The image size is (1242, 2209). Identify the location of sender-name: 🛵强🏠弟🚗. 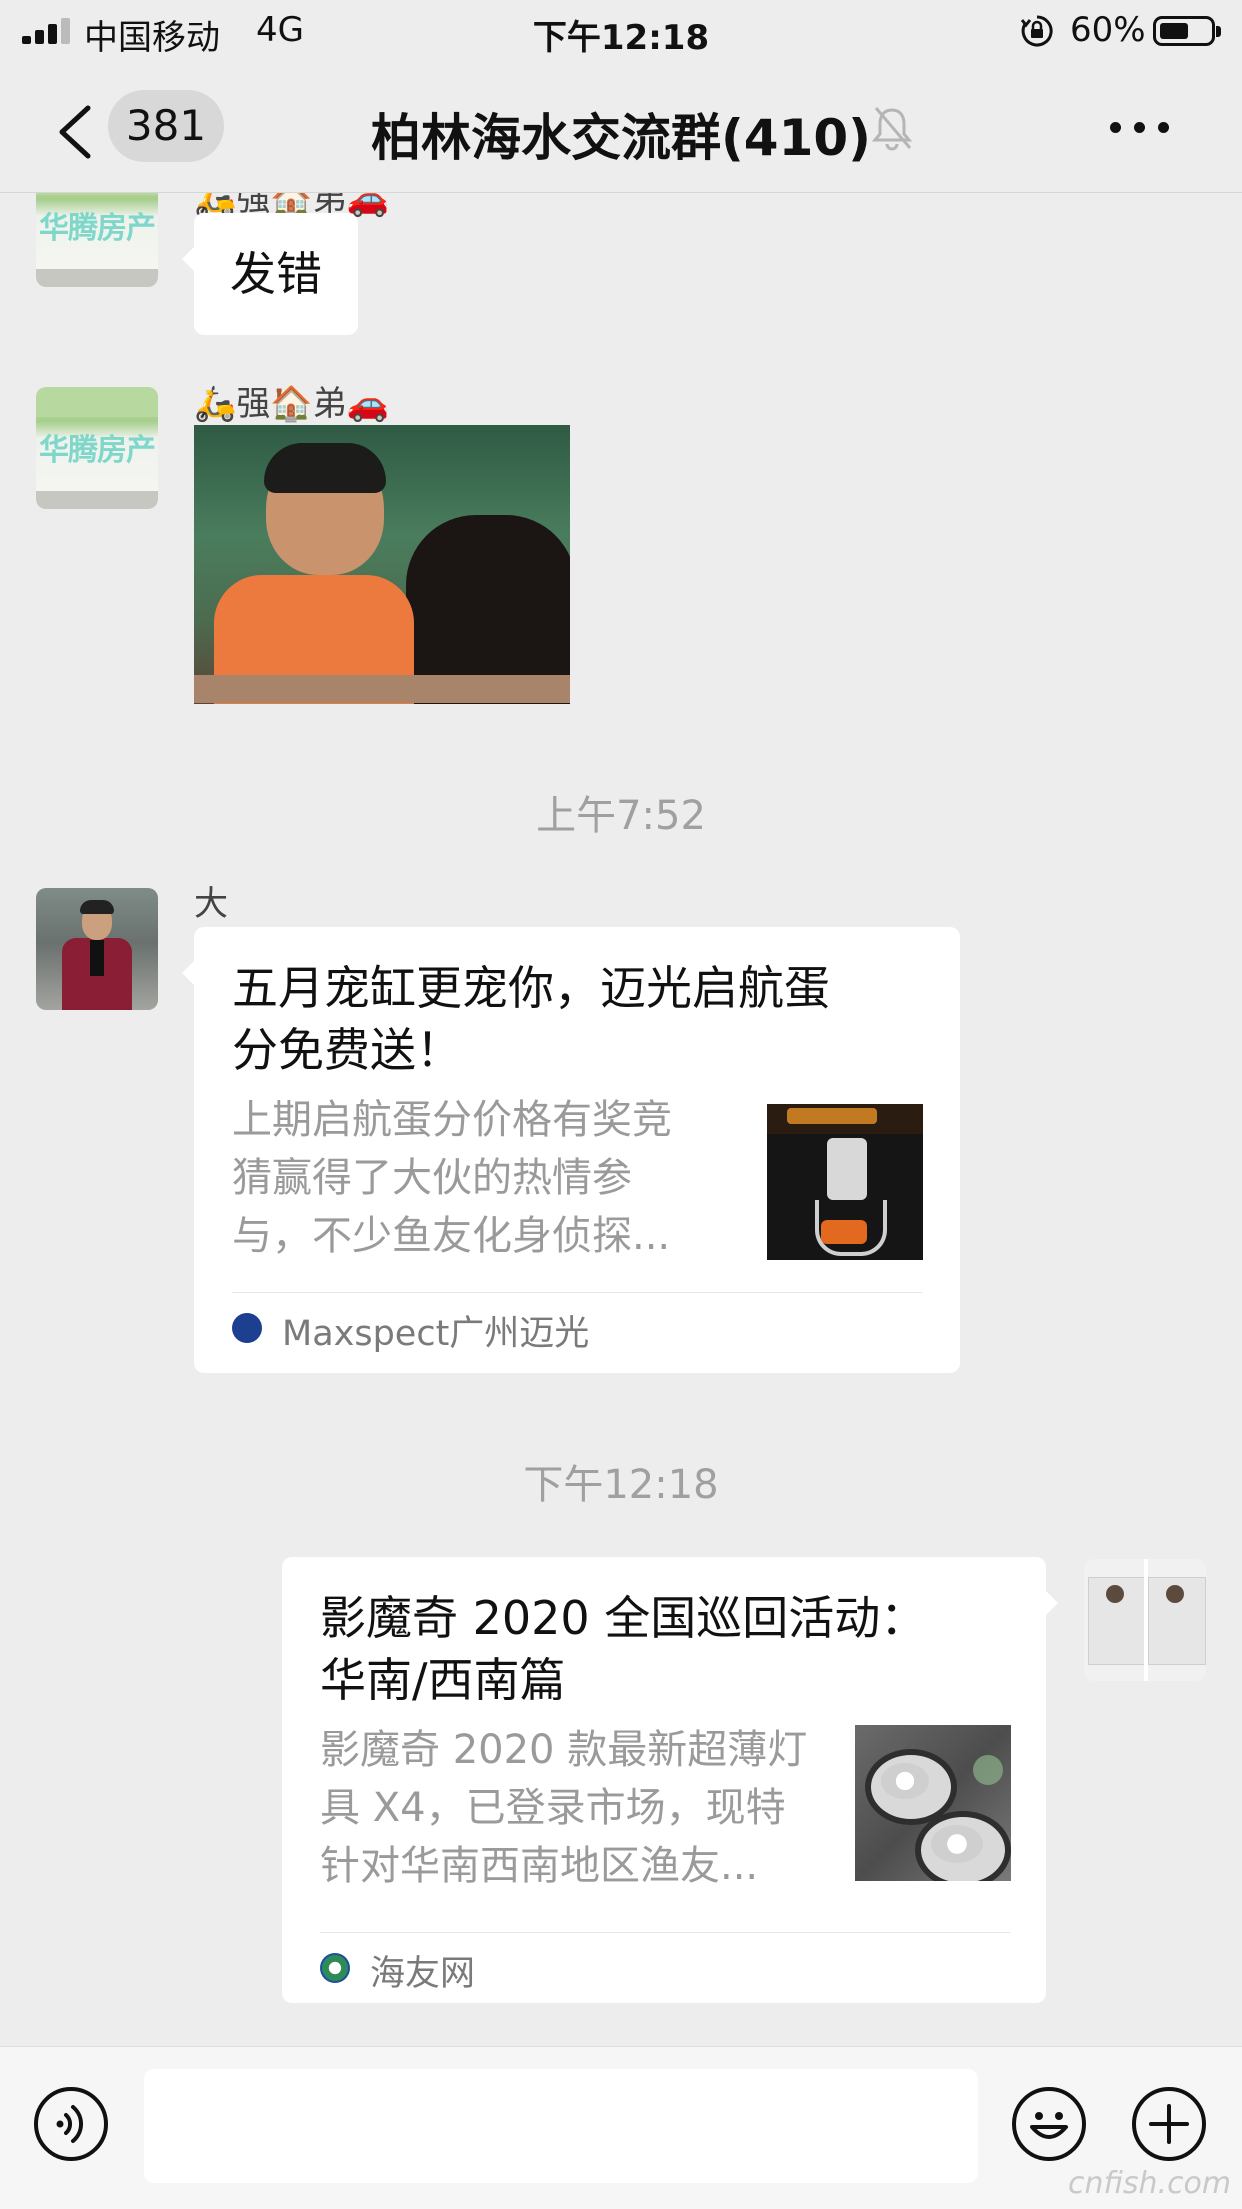
(292, 404).